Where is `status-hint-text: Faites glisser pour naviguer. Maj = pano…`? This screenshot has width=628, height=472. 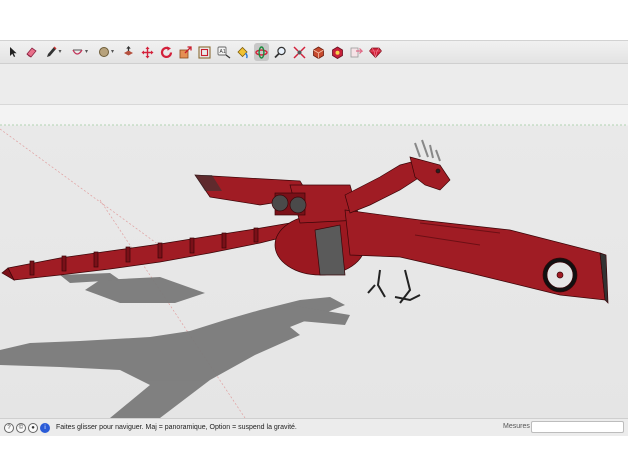
status-hint-text: Faites glisser pour naviguer. Maj = pano… is located at coordinates (176, 427).